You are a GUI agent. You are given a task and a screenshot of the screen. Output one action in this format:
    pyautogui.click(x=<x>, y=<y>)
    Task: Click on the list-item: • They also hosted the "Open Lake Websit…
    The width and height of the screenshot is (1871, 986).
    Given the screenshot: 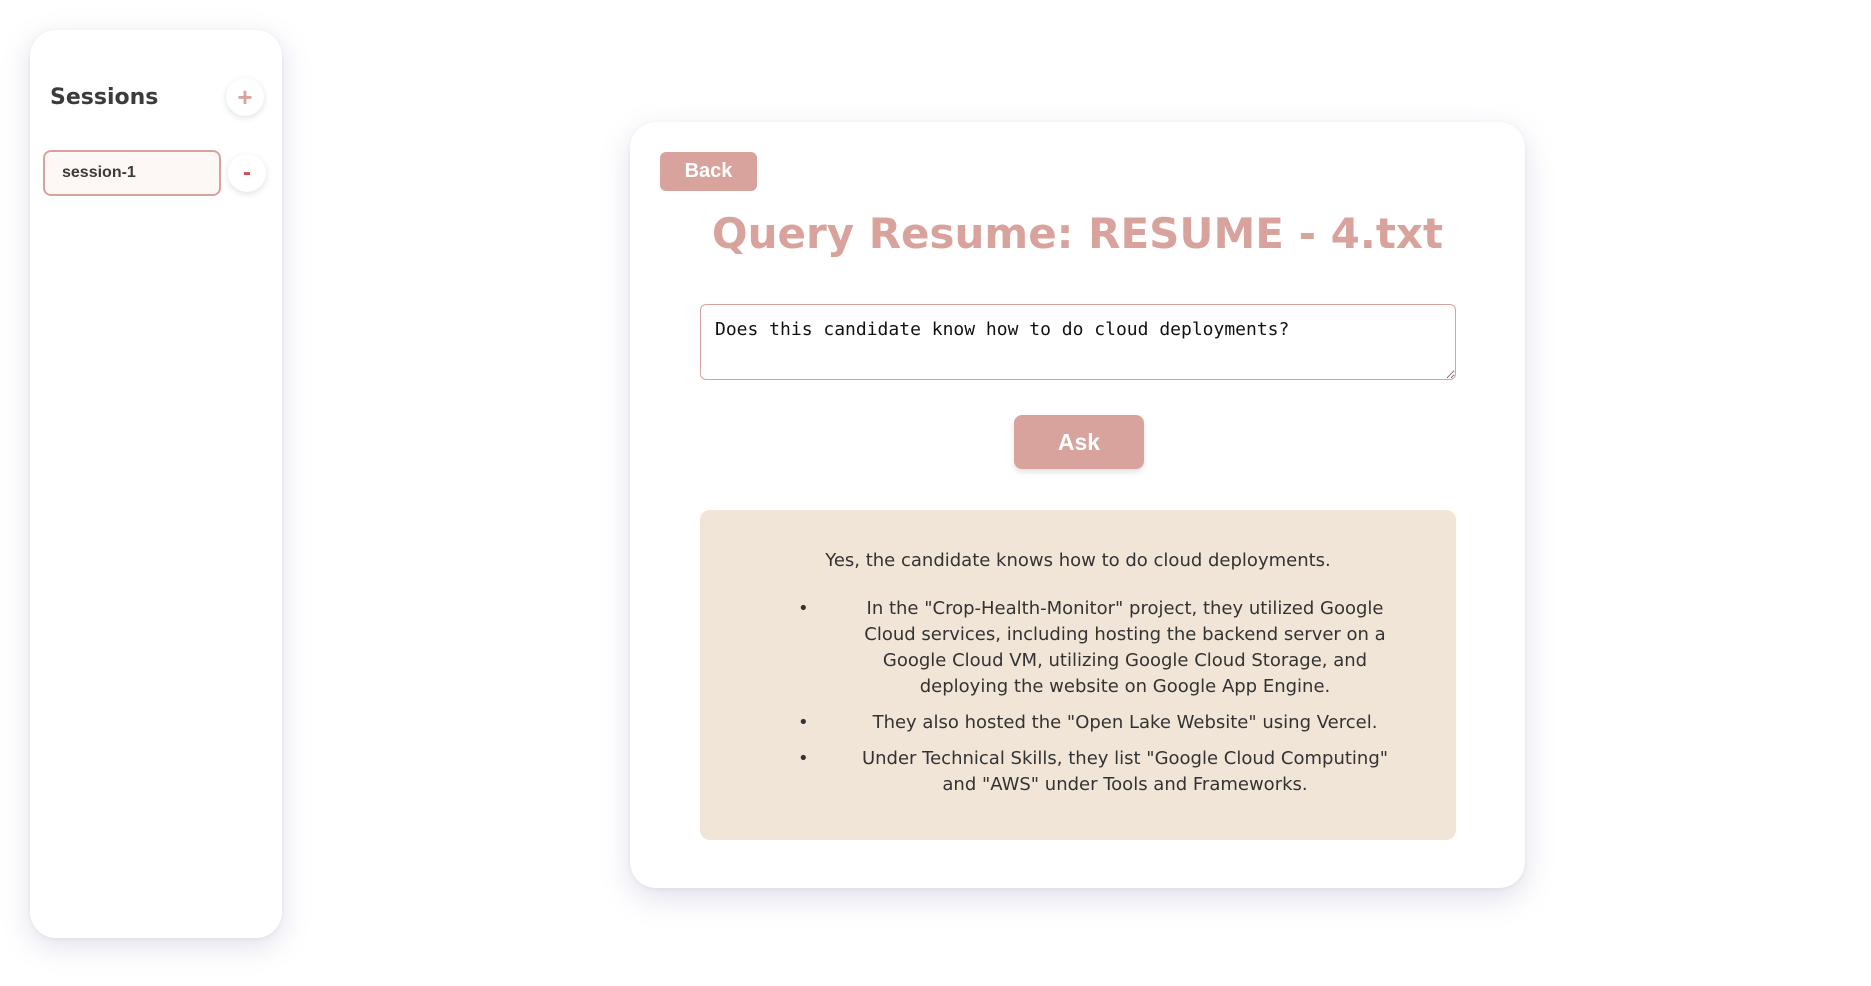 What is the action you would take?
    pyautogui.click(x=1078, y=723)
    